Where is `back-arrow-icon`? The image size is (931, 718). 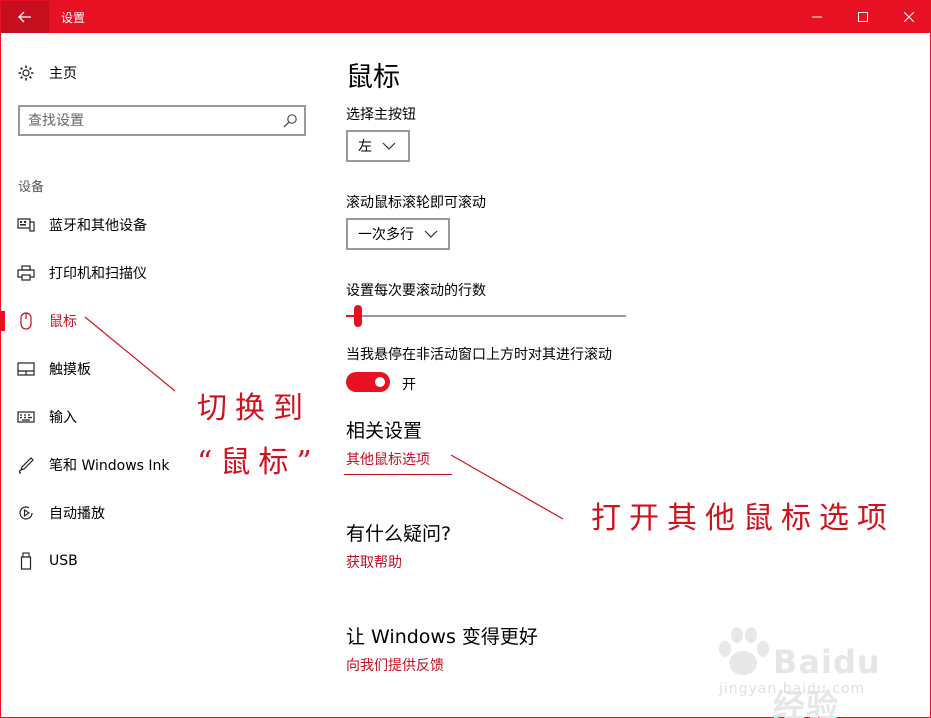
back-arrow-icon is located at coordinates (24, 17).